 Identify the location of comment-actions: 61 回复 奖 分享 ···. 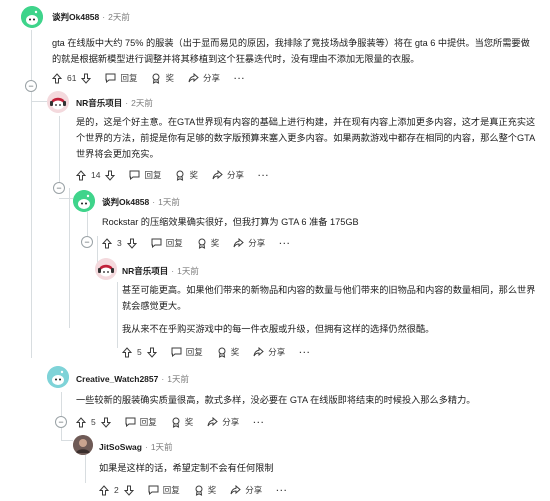
(149, 78).